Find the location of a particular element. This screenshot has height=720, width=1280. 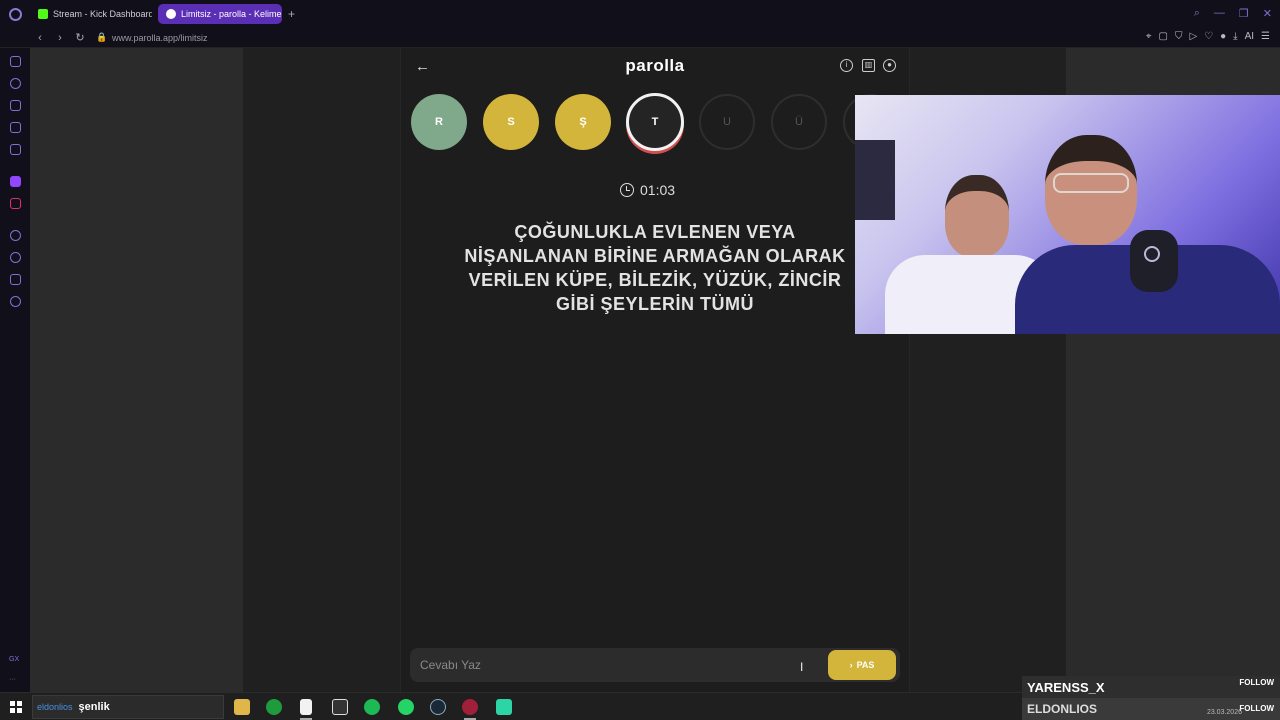

profile-circle-icon: ● is located at coordinates (889, 65).